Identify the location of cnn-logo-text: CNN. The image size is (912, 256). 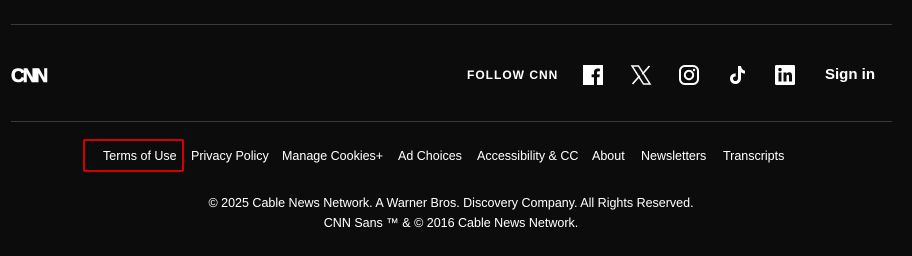
(30, 76).